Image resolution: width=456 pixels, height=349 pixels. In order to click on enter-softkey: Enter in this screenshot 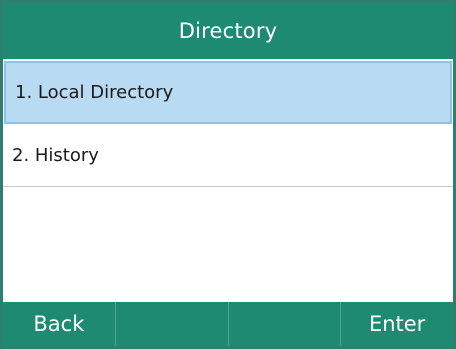, I will do `click(397, 324)`.